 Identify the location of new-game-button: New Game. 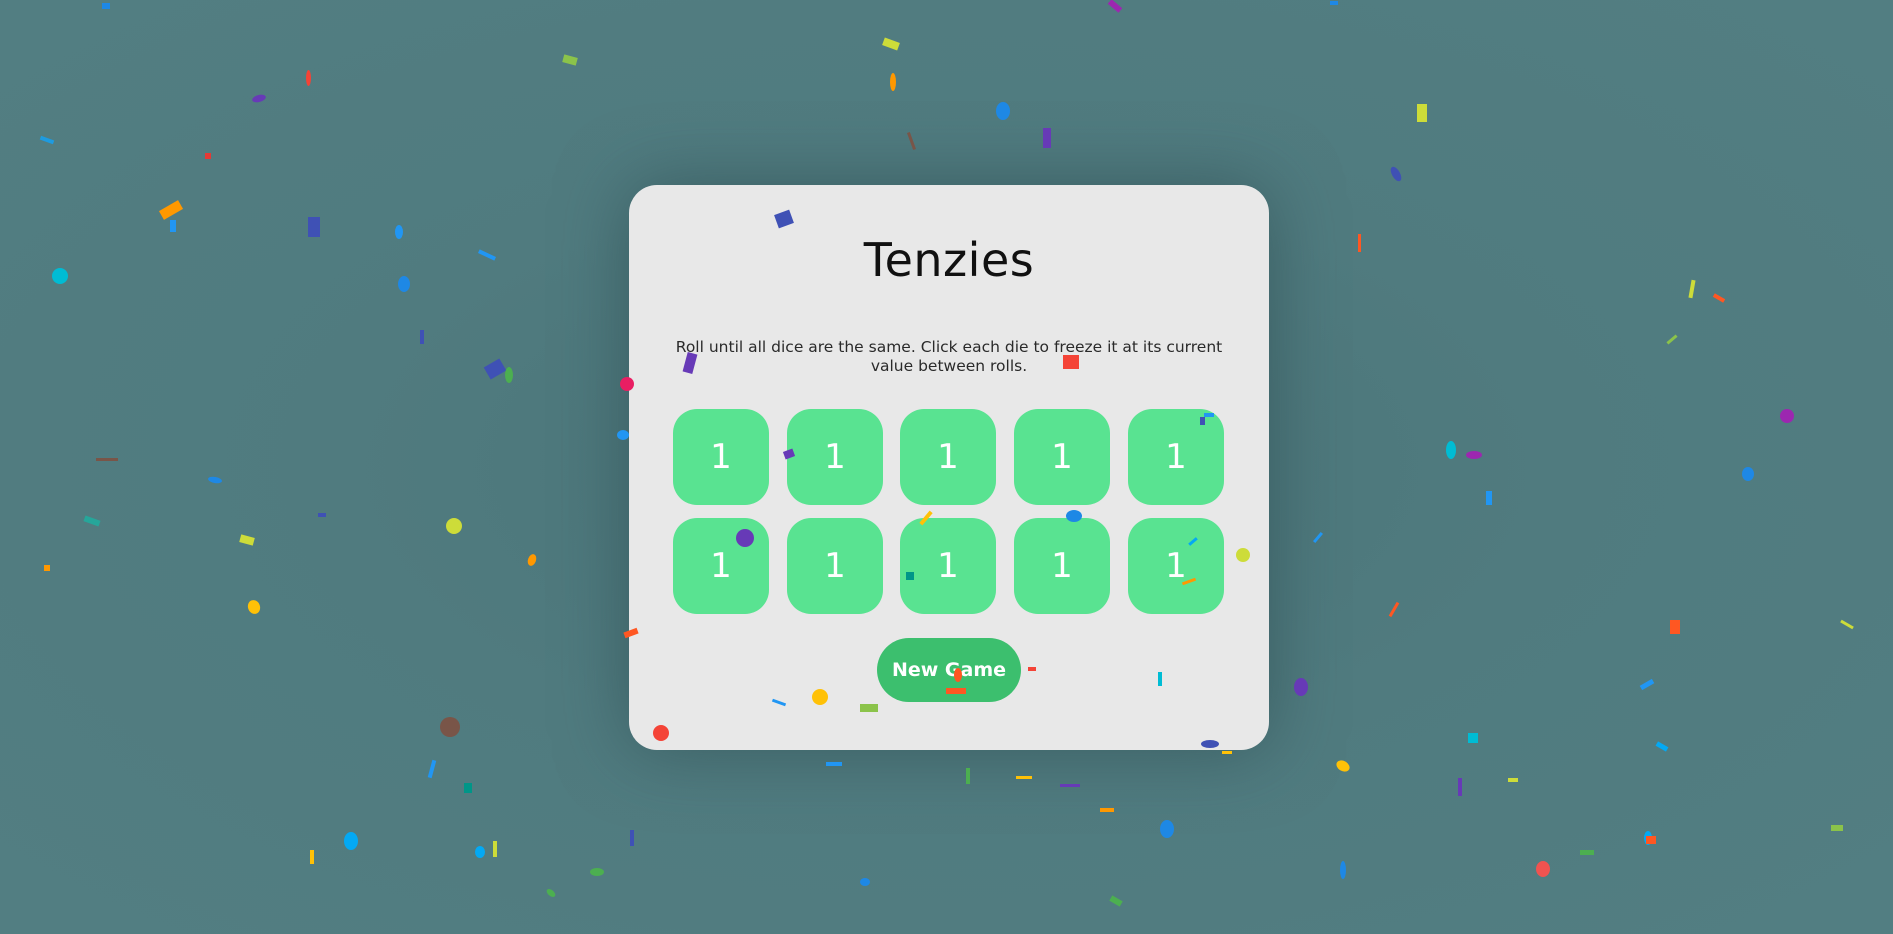
(949, 670).